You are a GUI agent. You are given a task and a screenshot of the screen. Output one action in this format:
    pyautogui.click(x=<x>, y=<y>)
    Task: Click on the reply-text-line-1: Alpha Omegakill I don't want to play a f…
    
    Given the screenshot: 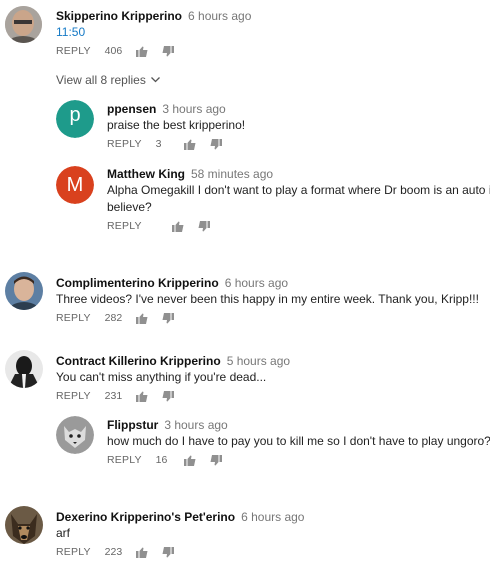 What is the action you would take?
    pyautogui.click(x=298, y=190)
    